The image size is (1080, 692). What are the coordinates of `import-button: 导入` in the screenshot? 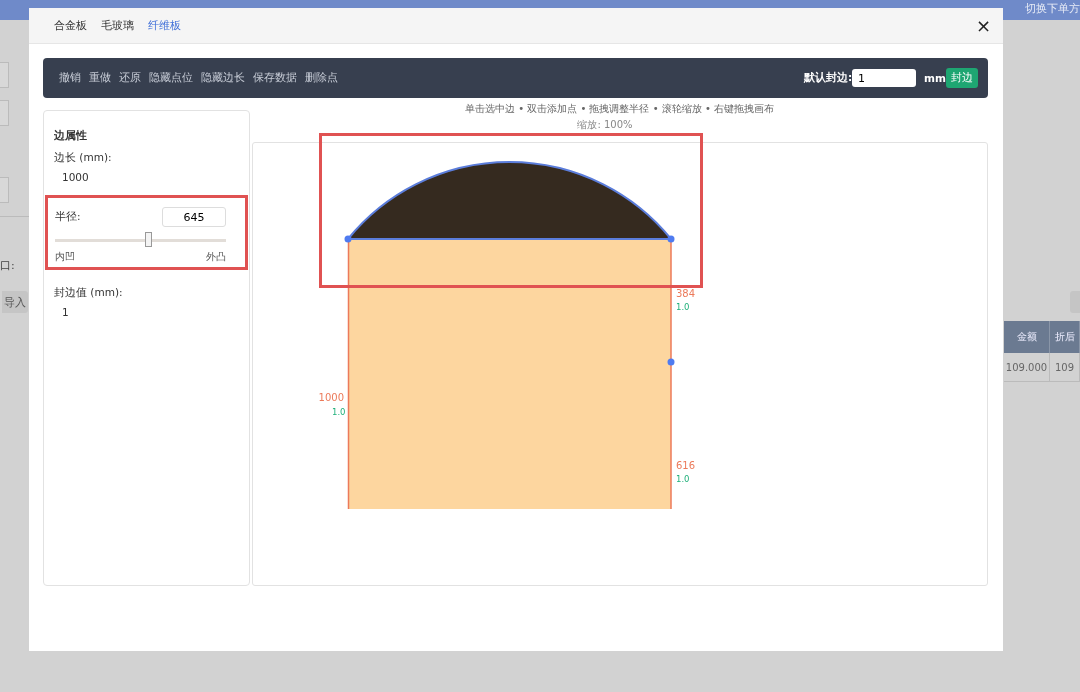 It's located at (15, 302).